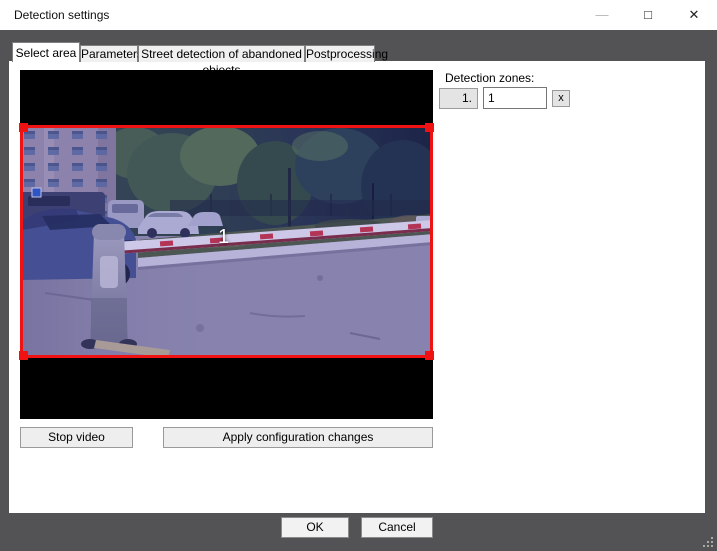 The width and height of the screenshot is (717, 551). What do you see at coordinates (346, 53) in the screenshot?
I see `tab-postprocessing: Postprocessing` at bounding box center [346, 53].